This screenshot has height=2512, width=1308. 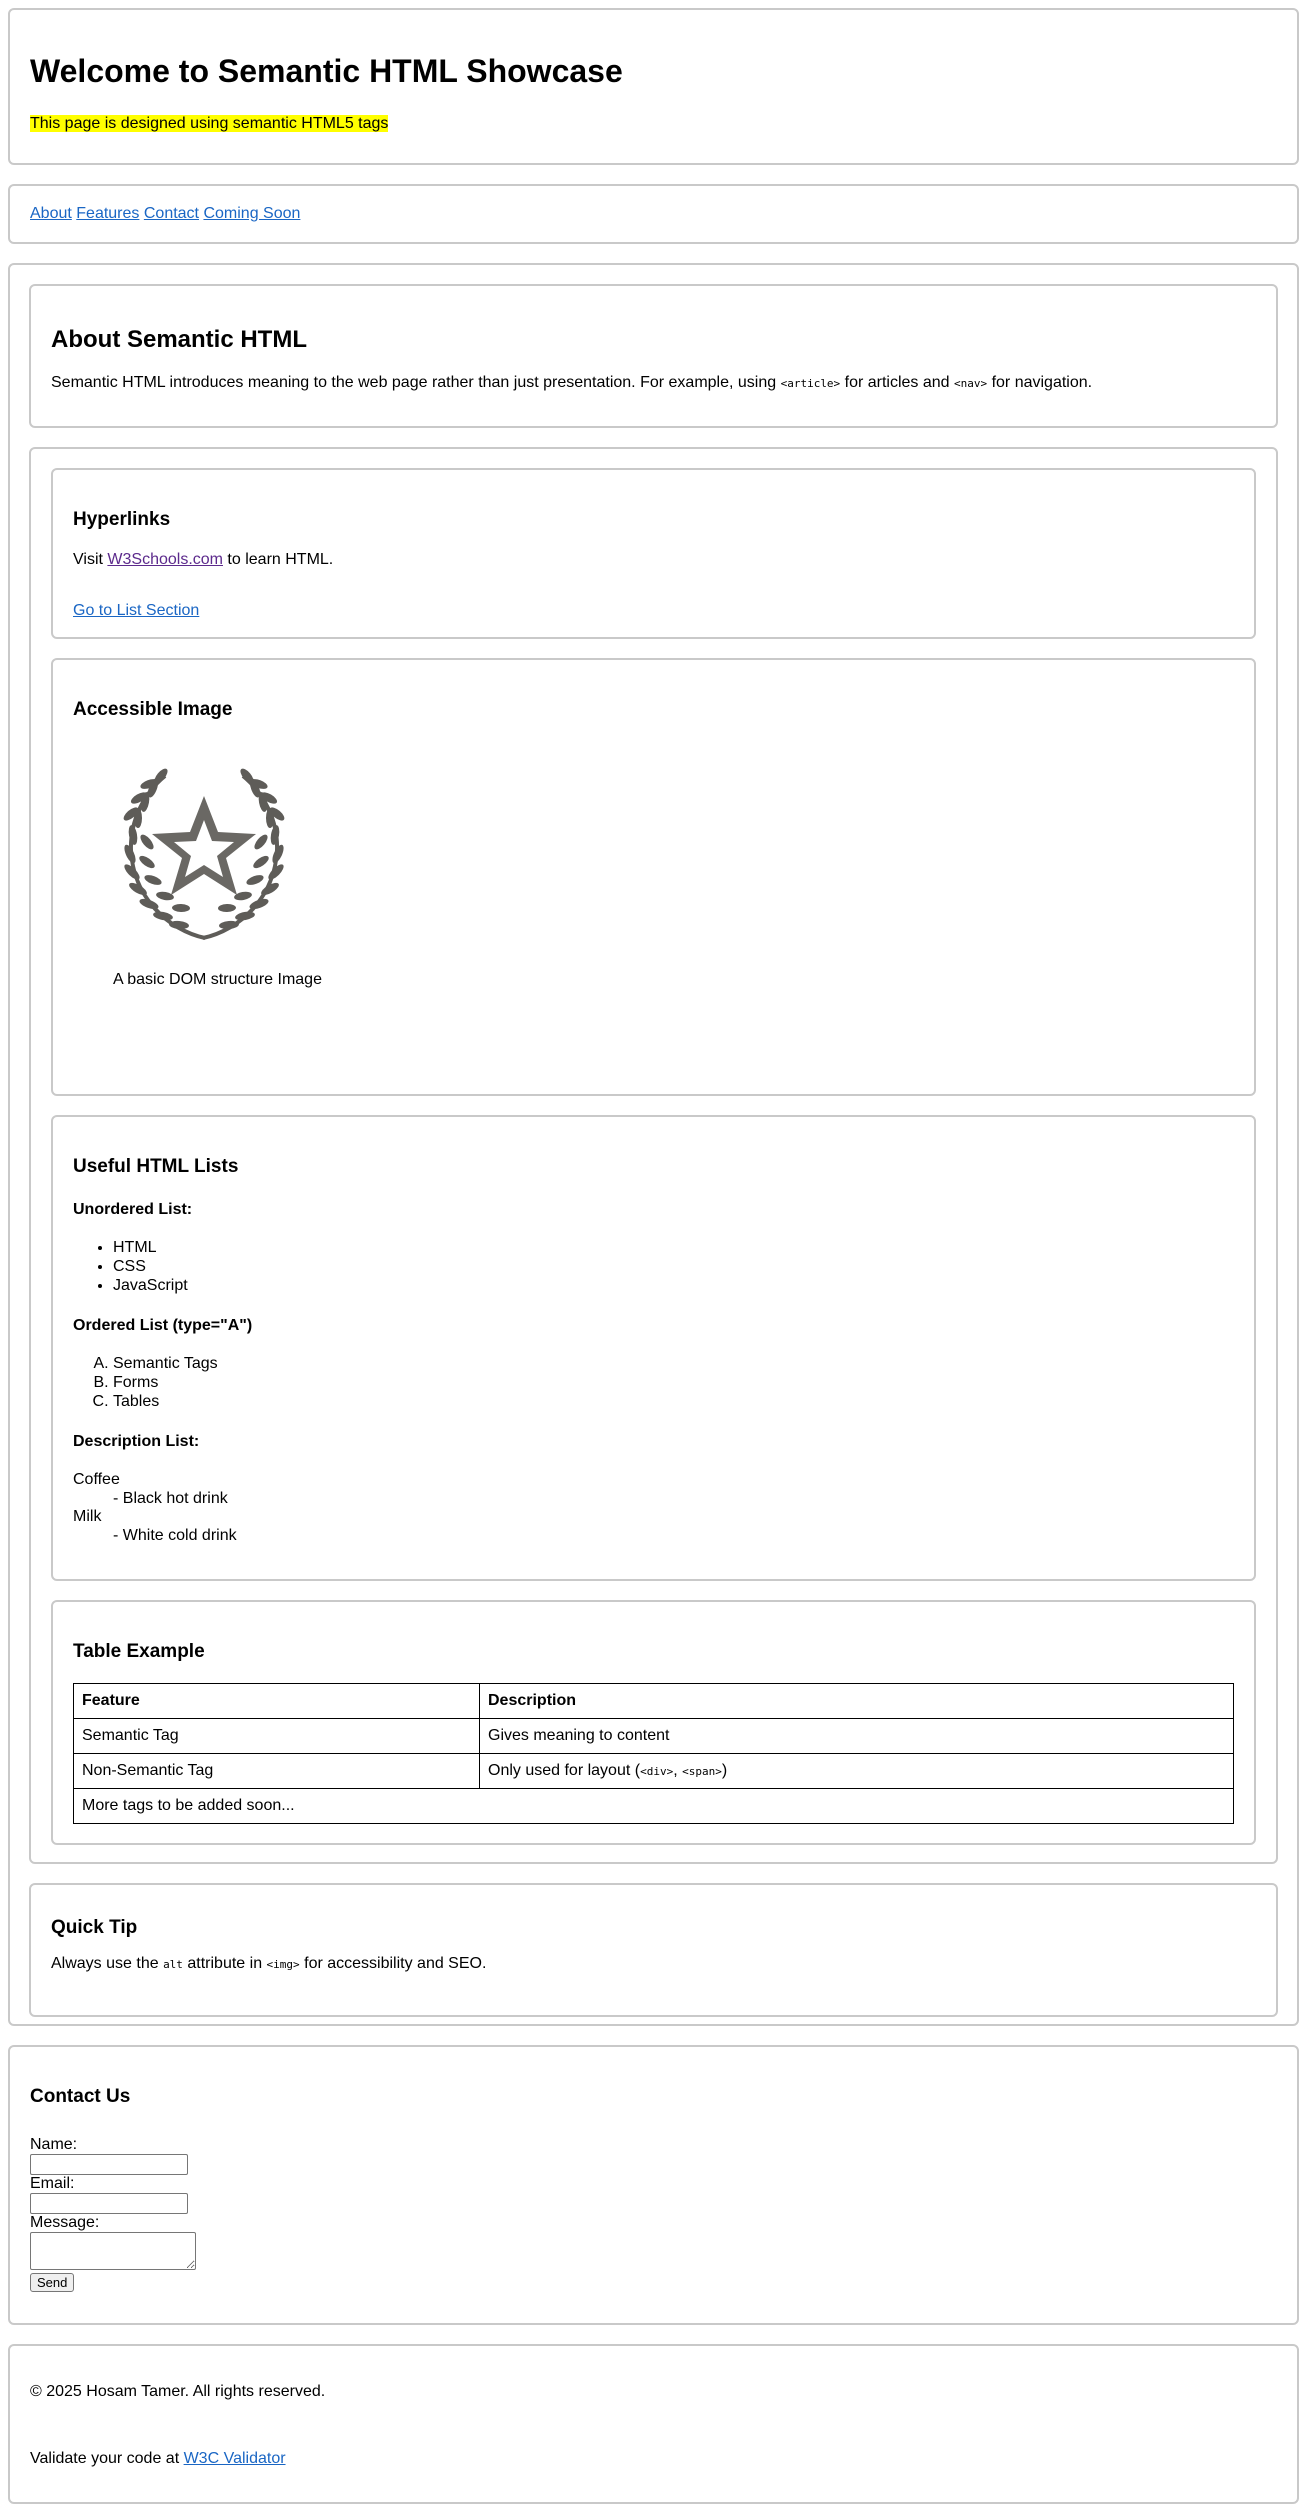 I want to click on table-row: Semantic Tag Gives meaning to content, so click(x=653, y=1736).